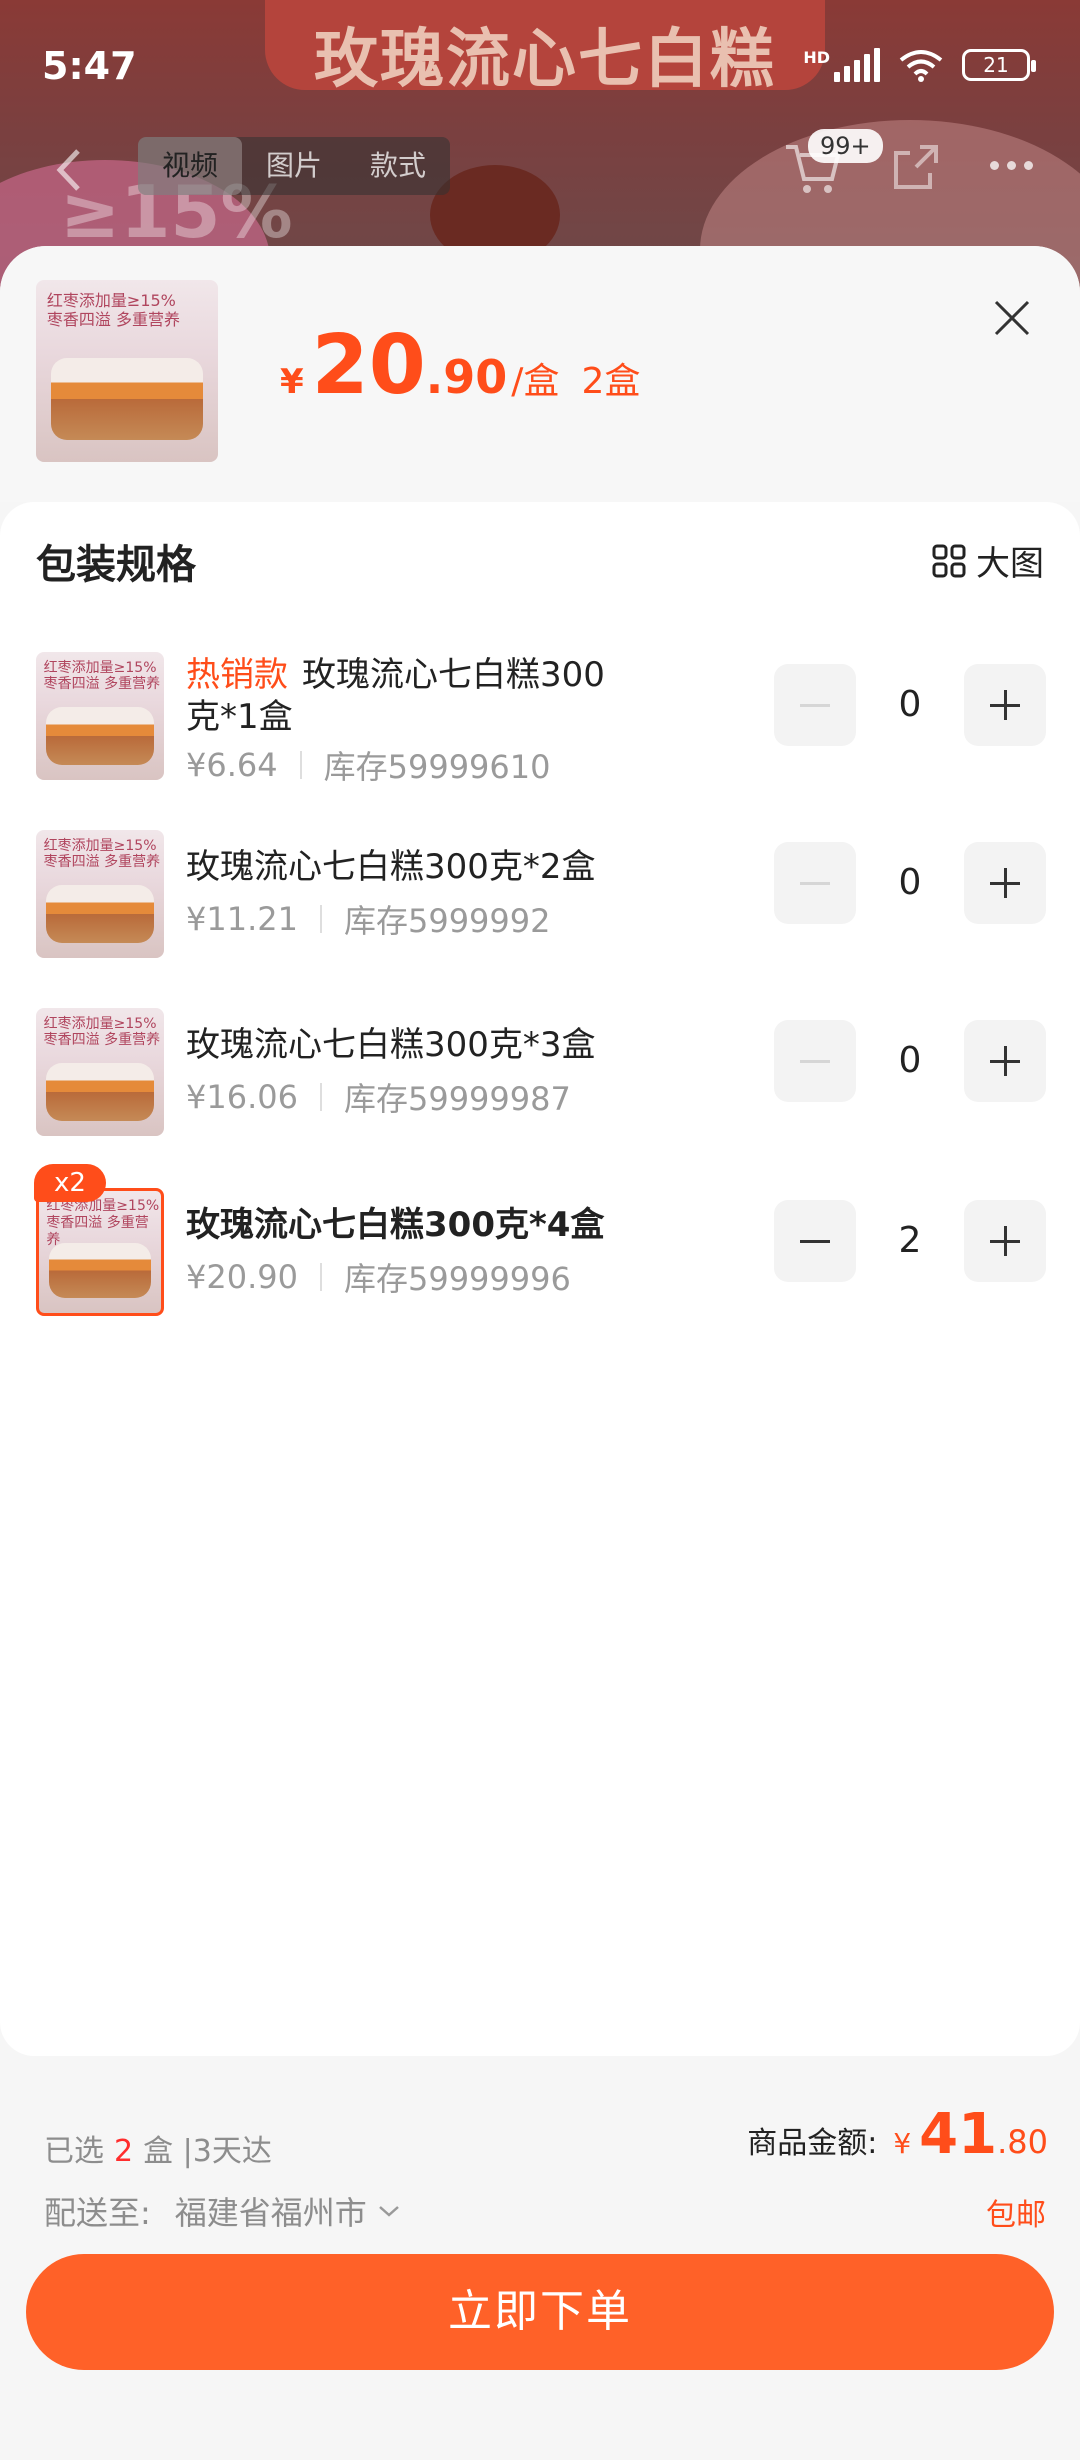 Image resolution: width=1080 pixels, height=2460 pixels. Describe the element at coordinates (1012, 318) in the screenshot. I see `close-icon` at that location.